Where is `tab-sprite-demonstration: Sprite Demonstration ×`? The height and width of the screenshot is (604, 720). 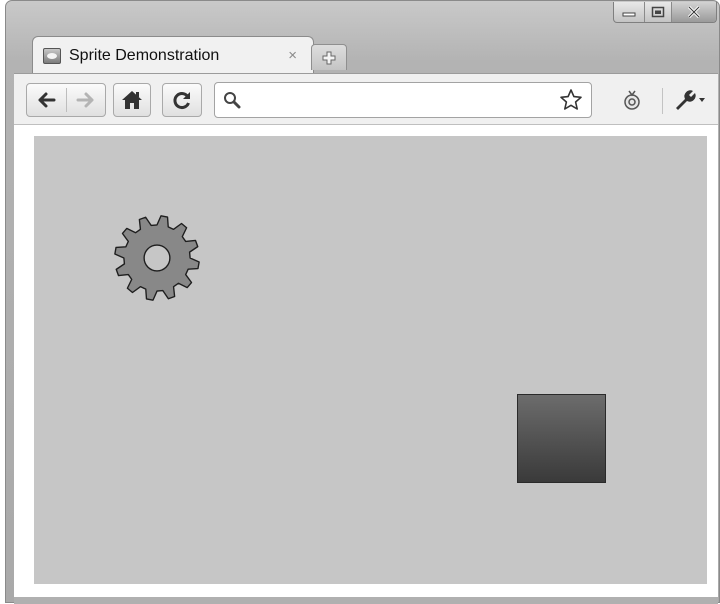 tab-sprite-demonstration: Sprite Demonstration × is located at coordinates (173, 55).